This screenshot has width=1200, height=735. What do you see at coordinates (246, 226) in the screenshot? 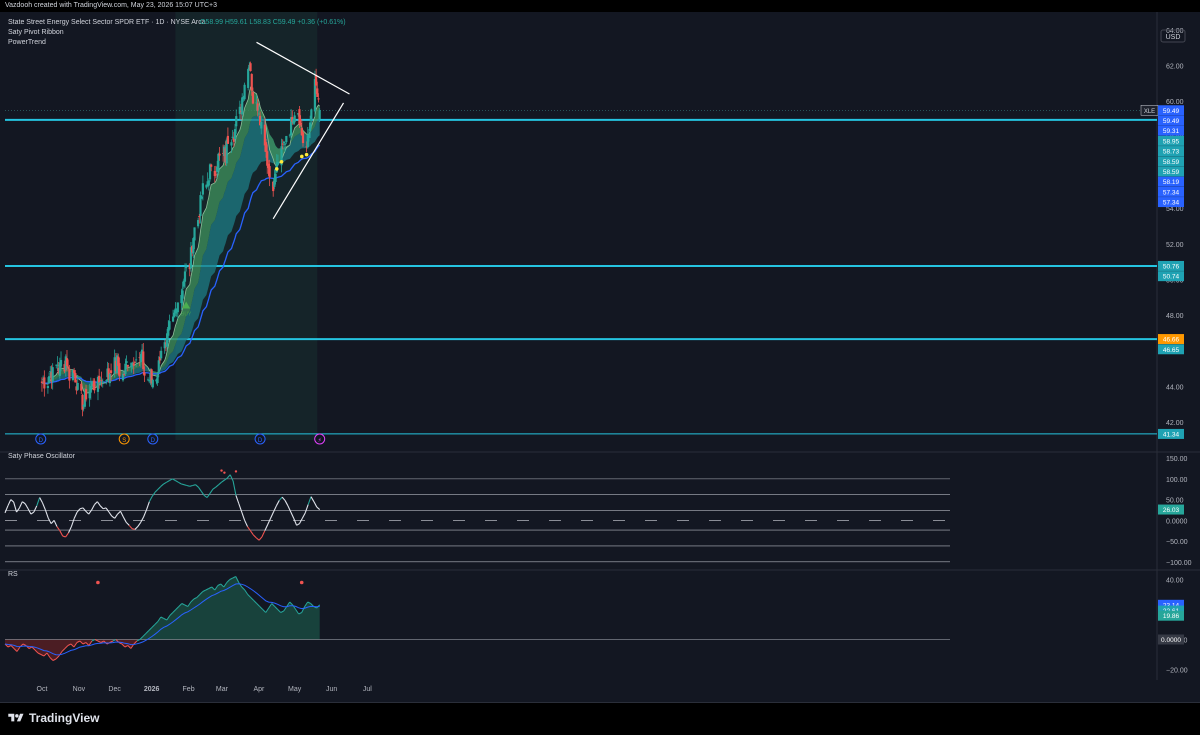
I see `highlight-range` at bounding box center [246, 226].